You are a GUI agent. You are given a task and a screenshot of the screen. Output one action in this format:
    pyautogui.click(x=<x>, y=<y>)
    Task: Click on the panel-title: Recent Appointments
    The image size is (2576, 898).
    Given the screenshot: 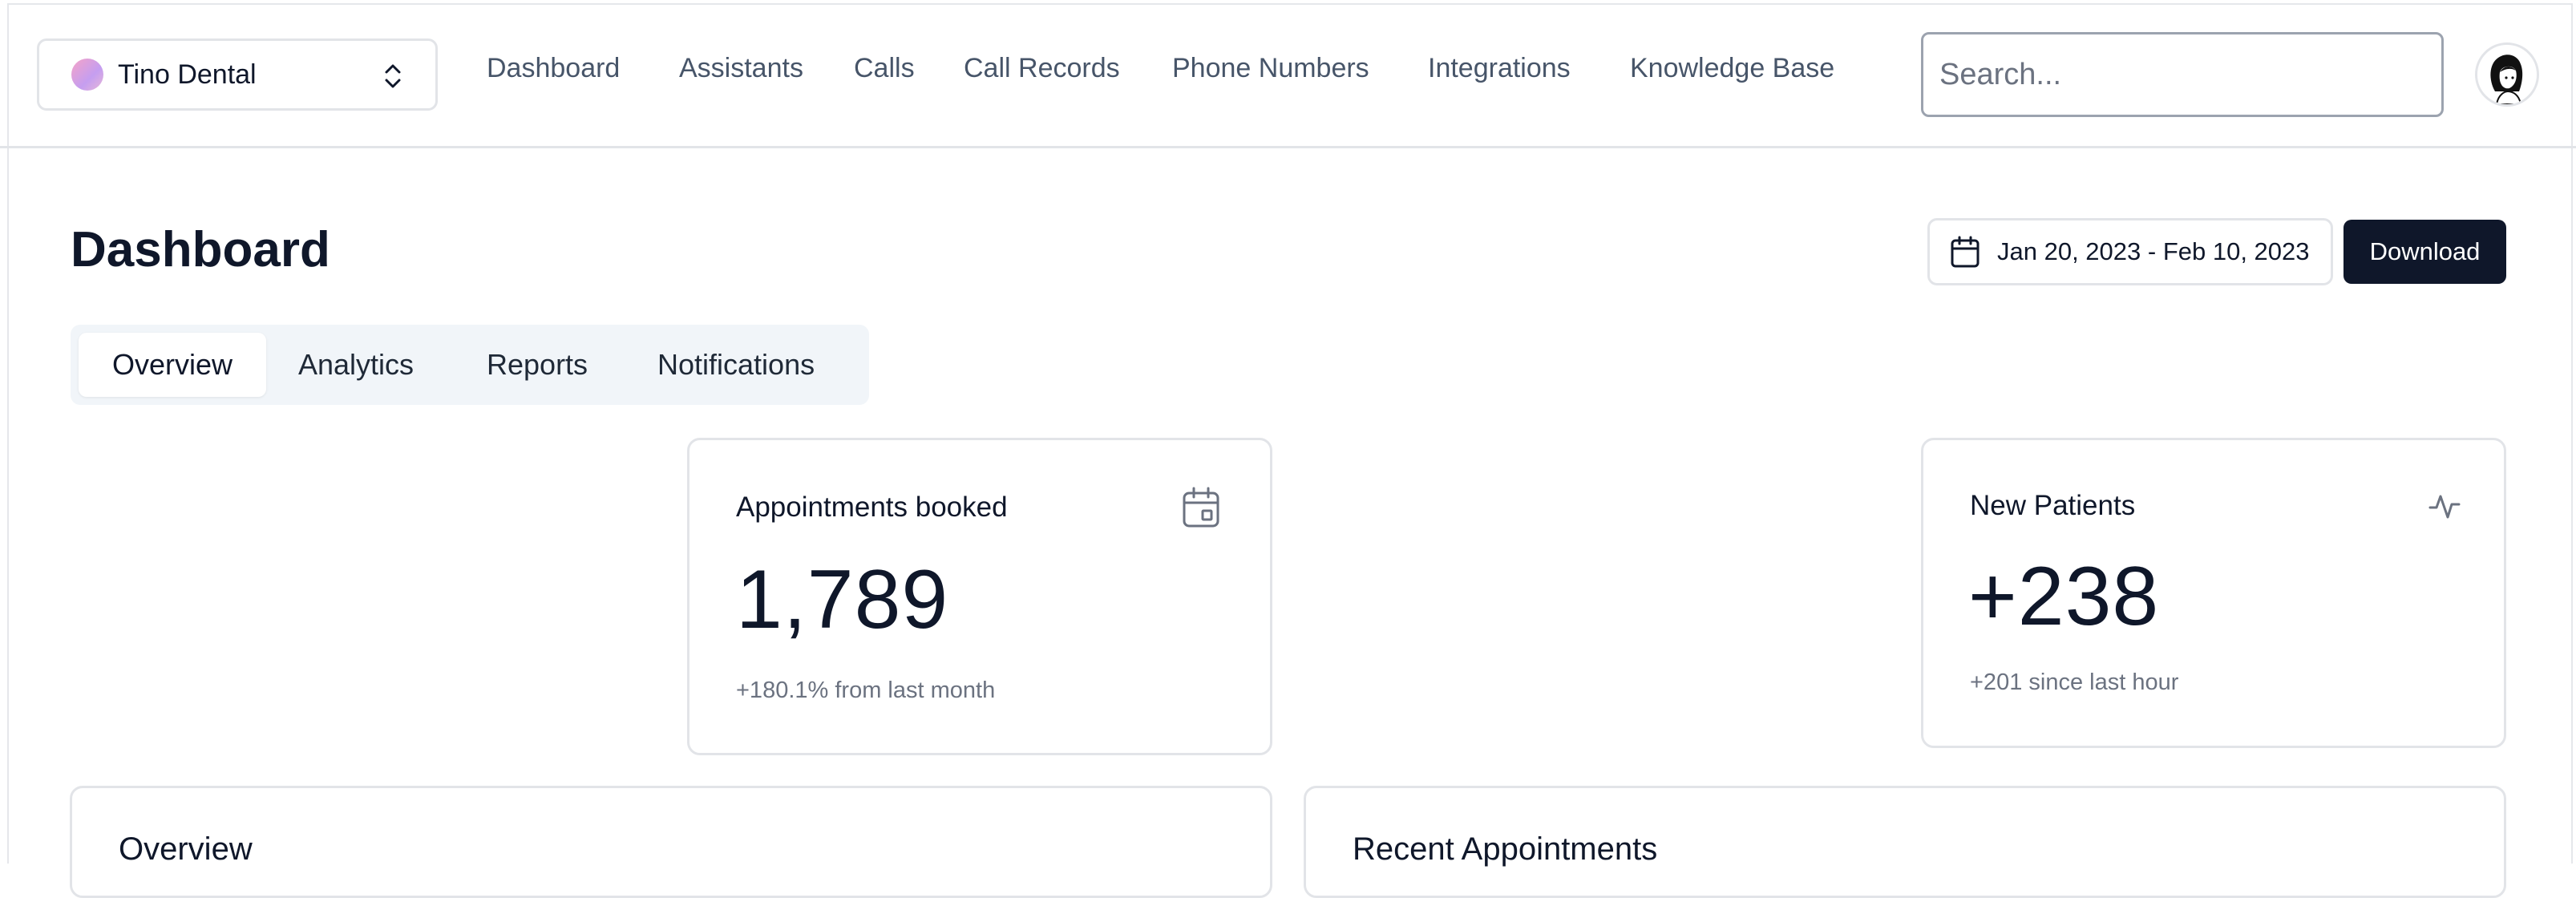 What is the action you would take?
    pyautogui.click(x=1505, y=849)
    